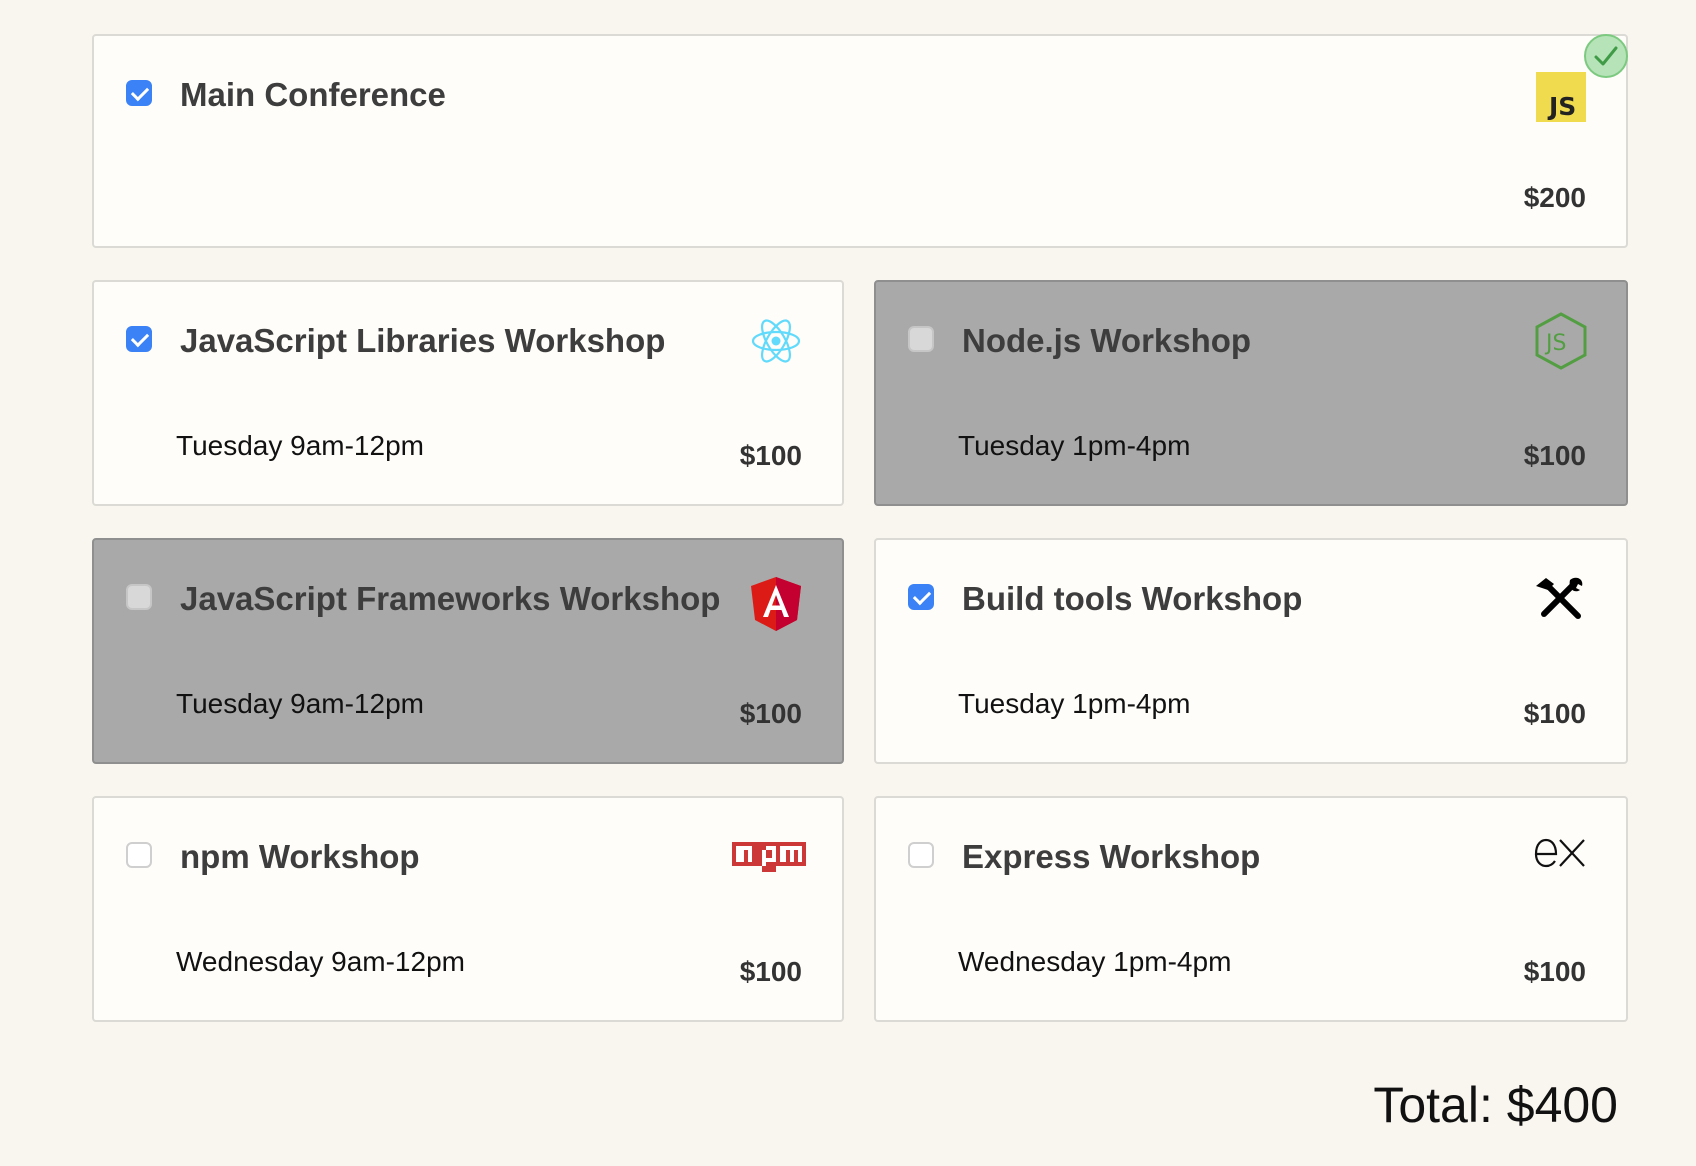  I want to click on npm-icon, so click(769, 857).